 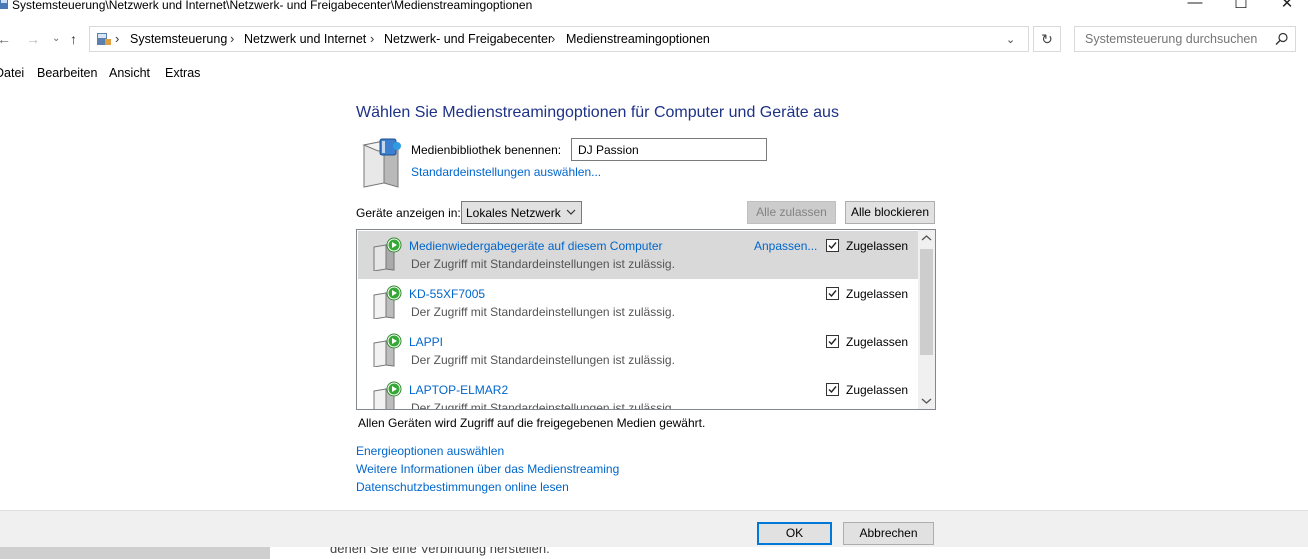 I want to click on device-name: KD-55XF7005, so click(x=447, y=294).